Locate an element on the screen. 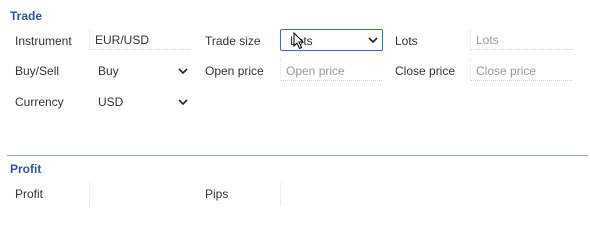 The width and height of the screenshot is (590, 240). pips-value-field is located at coordinates (281, 194).